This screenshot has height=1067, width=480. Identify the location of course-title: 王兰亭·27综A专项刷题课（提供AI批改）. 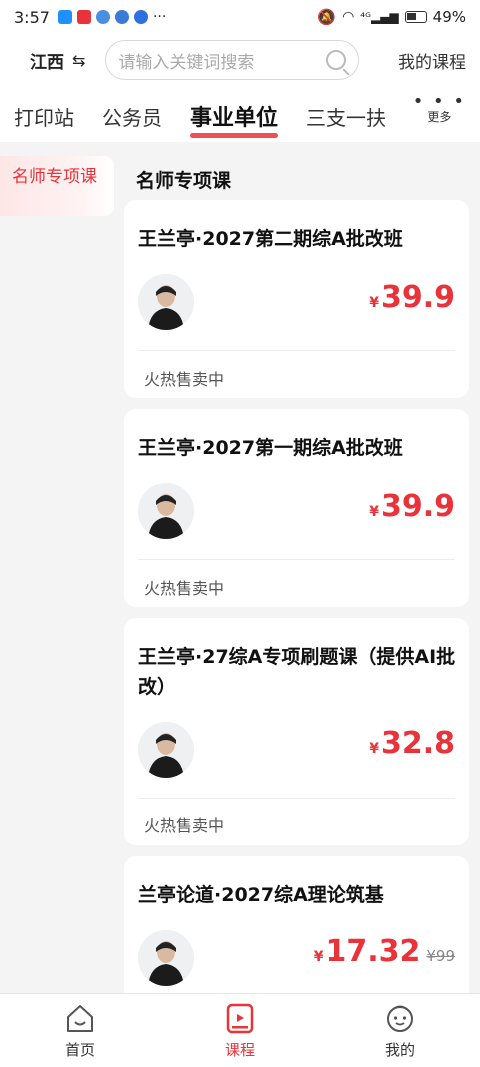
(297, 672).